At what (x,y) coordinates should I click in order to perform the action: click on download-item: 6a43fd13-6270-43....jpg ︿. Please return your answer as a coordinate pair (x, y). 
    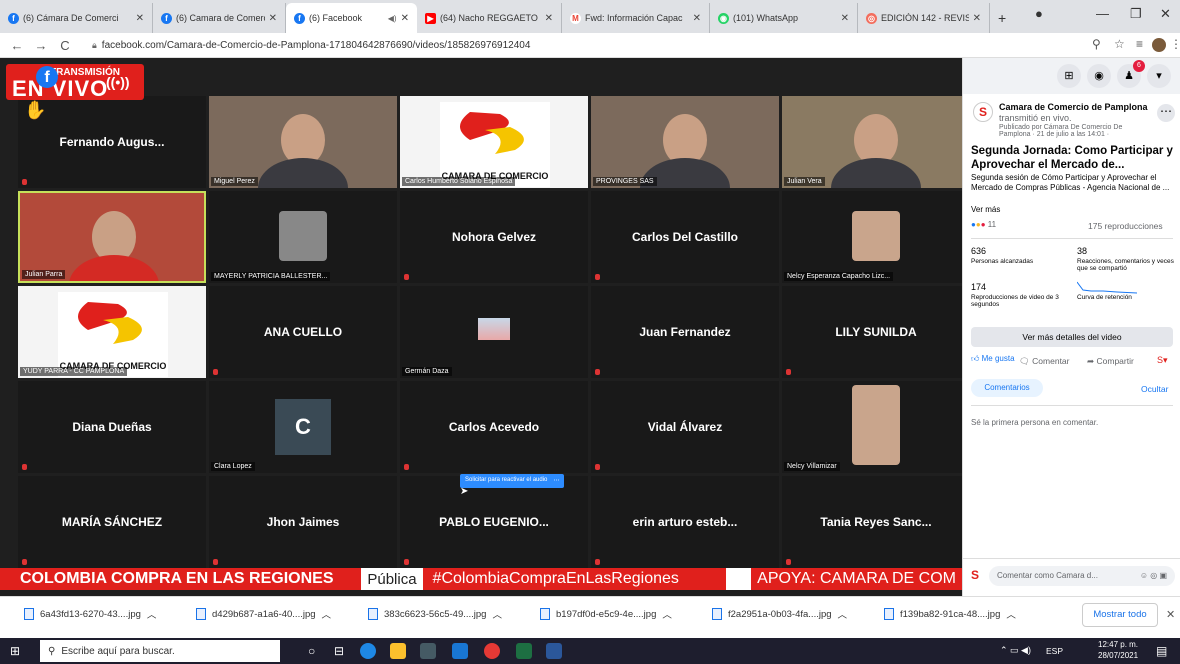
    Looking at the image, I should click on (90, 614).